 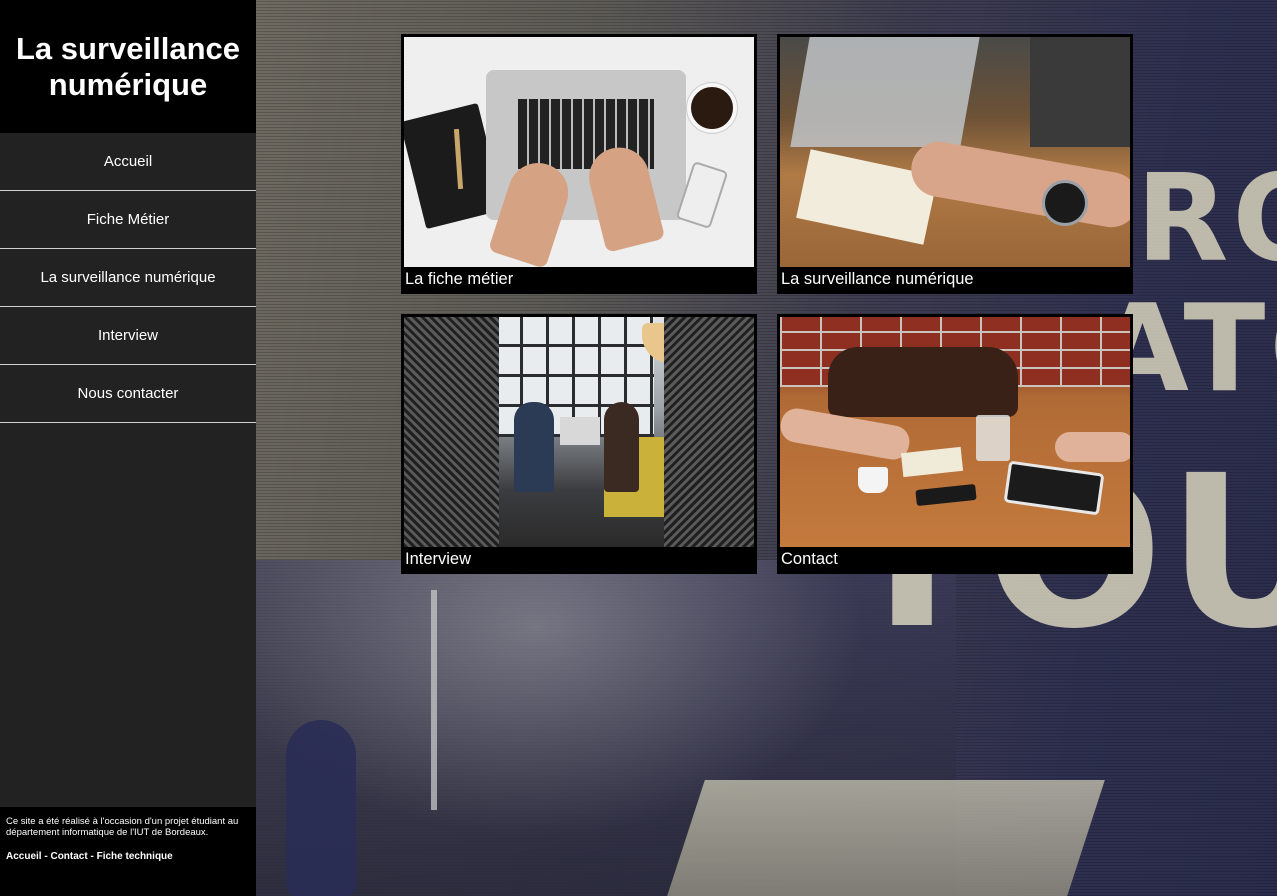 I want to click on tile-image-laptop, so click(x=579, y=152).